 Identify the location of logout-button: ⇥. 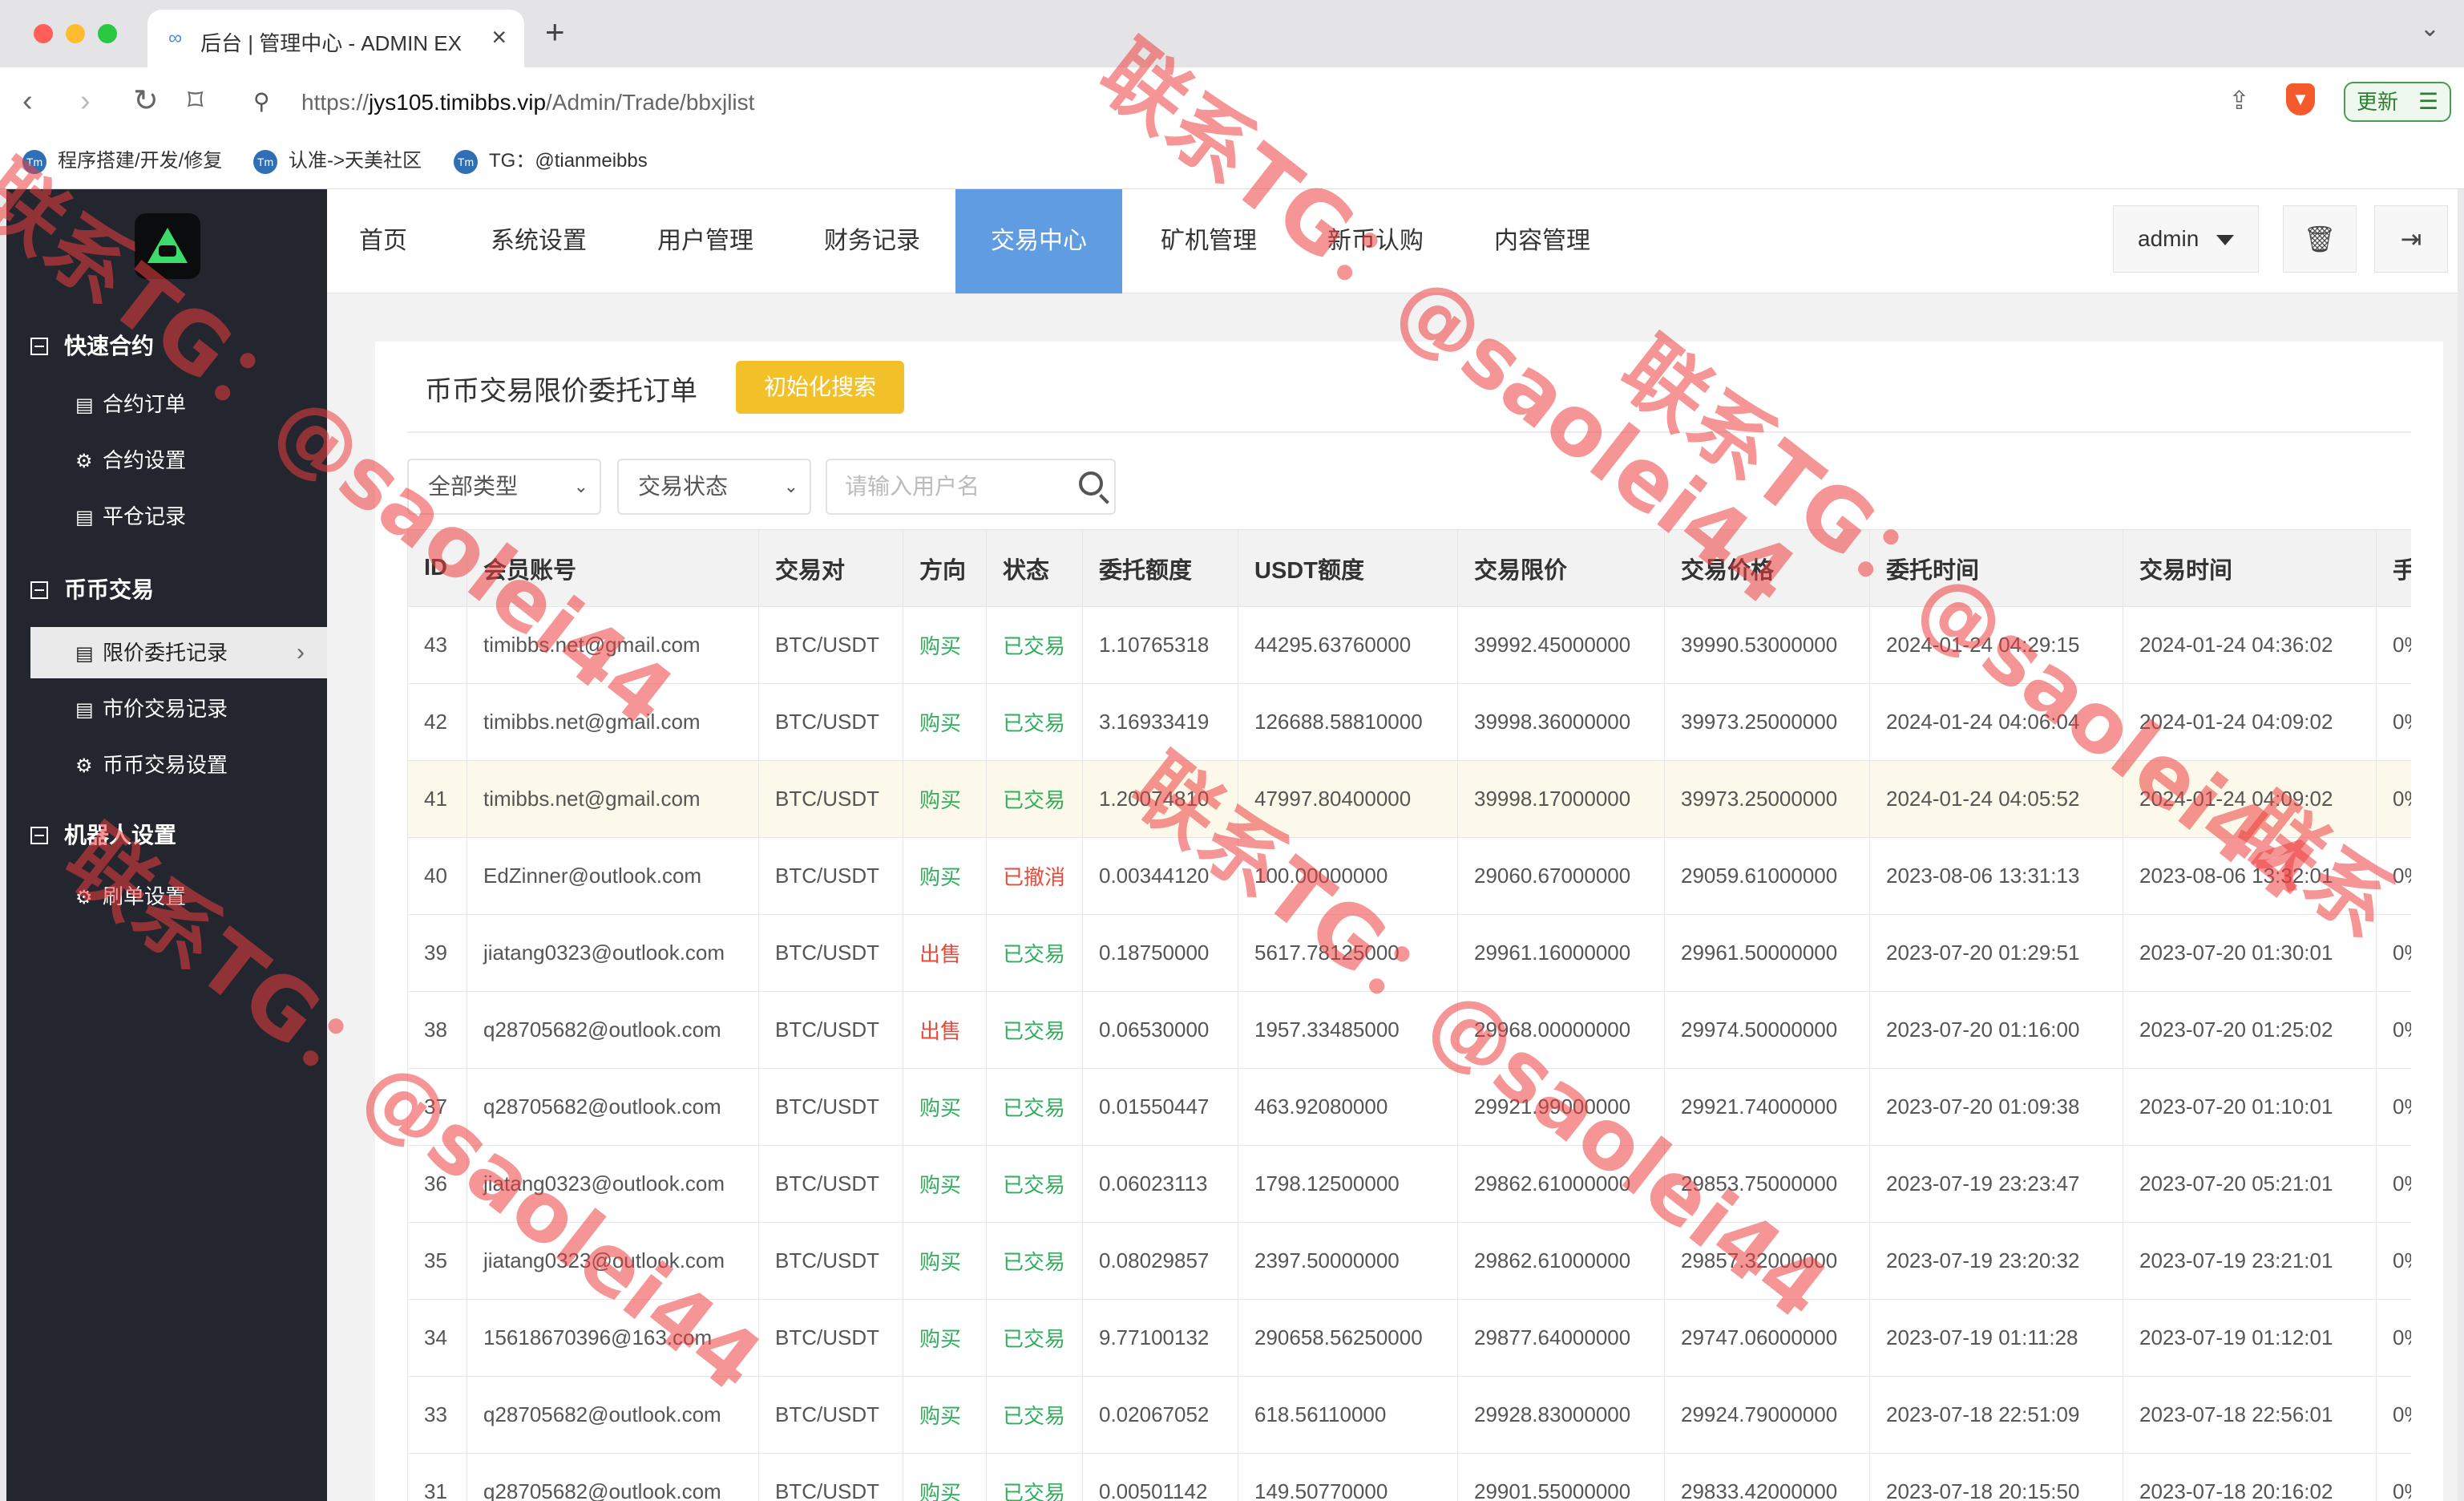
(2411, 239).